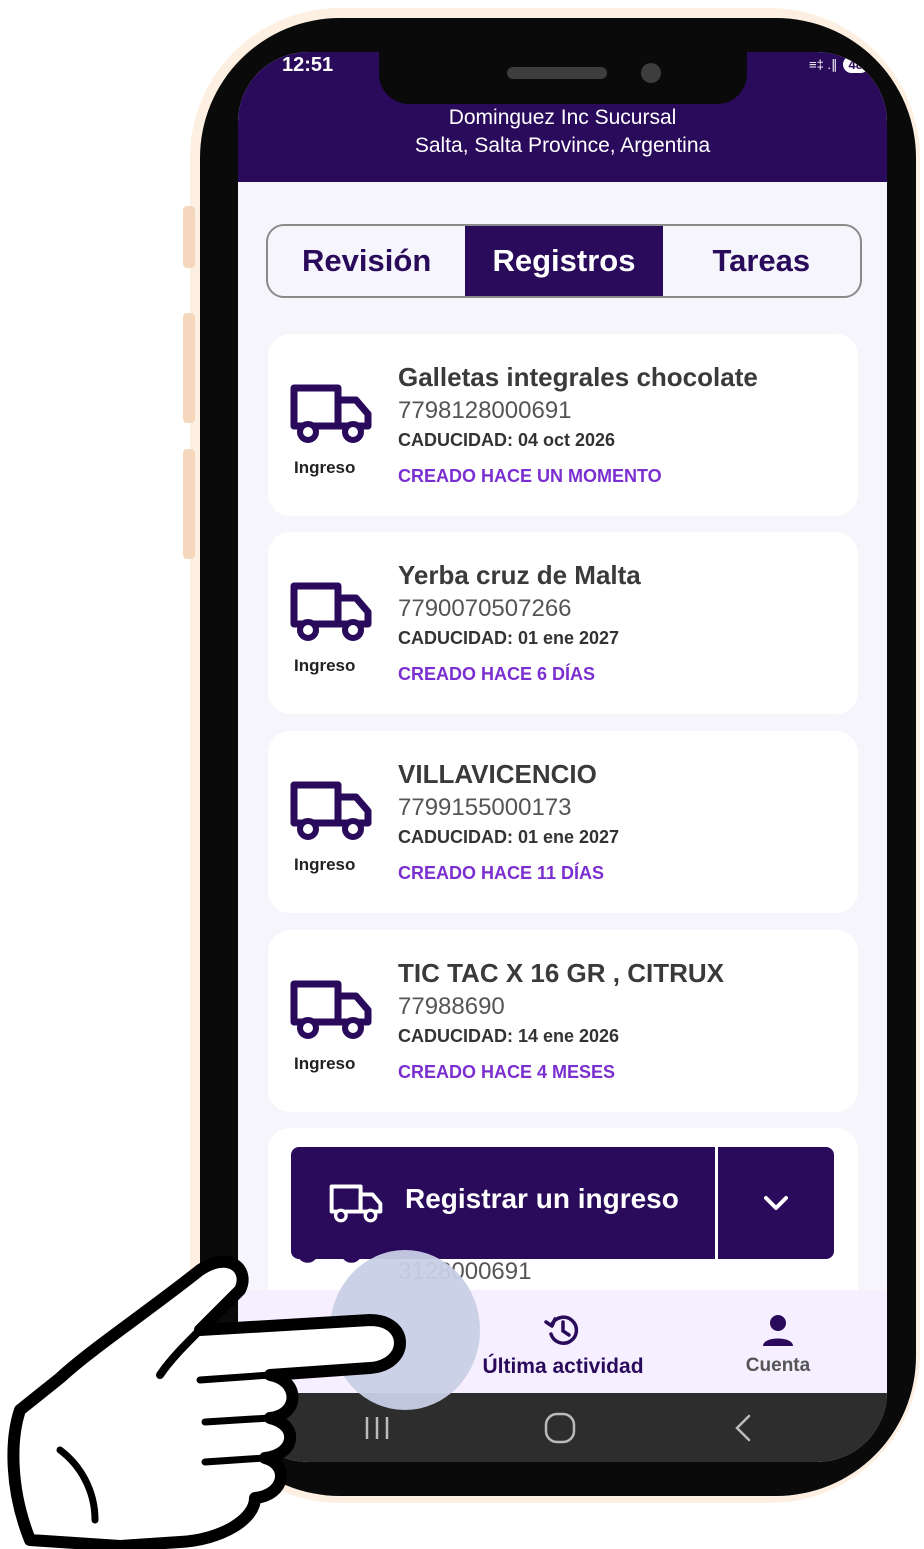  I want to click on battery-icon: 48, so click(855, 64).